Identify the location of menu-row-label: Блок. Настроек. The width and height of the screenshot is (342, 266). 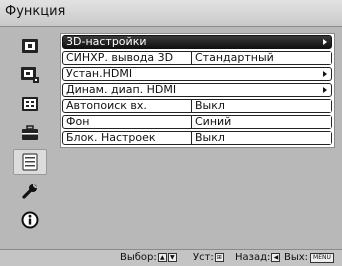
(111, 137).